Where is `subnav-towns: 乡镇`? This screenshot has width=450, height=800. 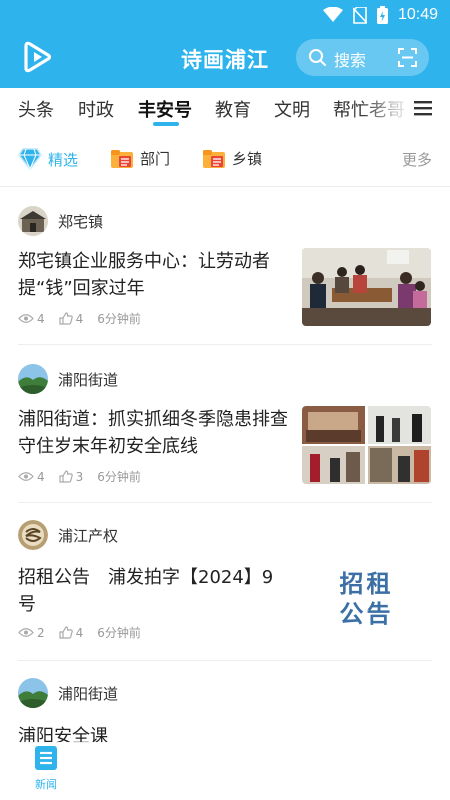 subnav-towns: 乡镇 is located at coordinates (232, 158).